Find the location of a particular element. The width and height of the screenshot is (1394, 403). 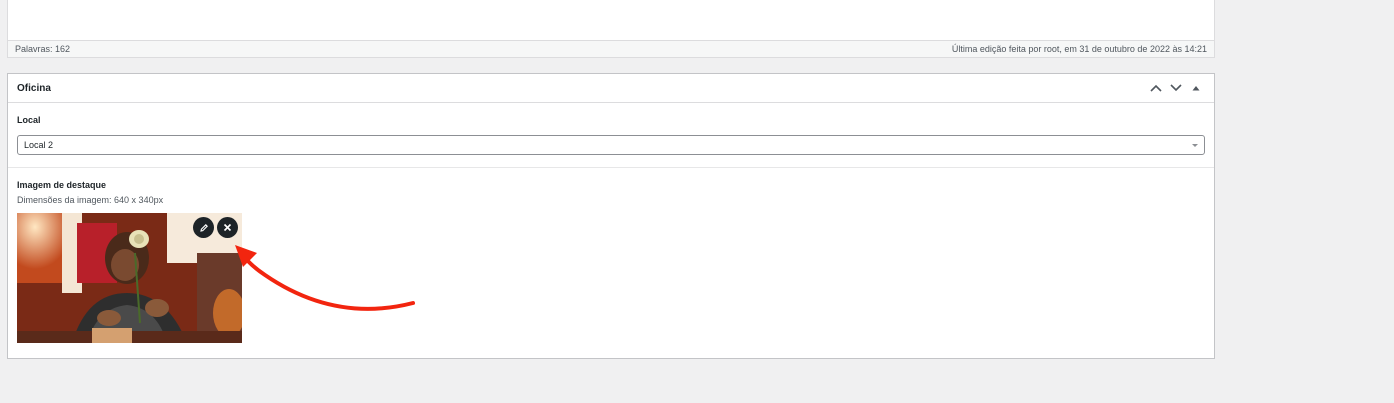

featured-image-label: Imagem de destaque is located at coordinates (62, 185).